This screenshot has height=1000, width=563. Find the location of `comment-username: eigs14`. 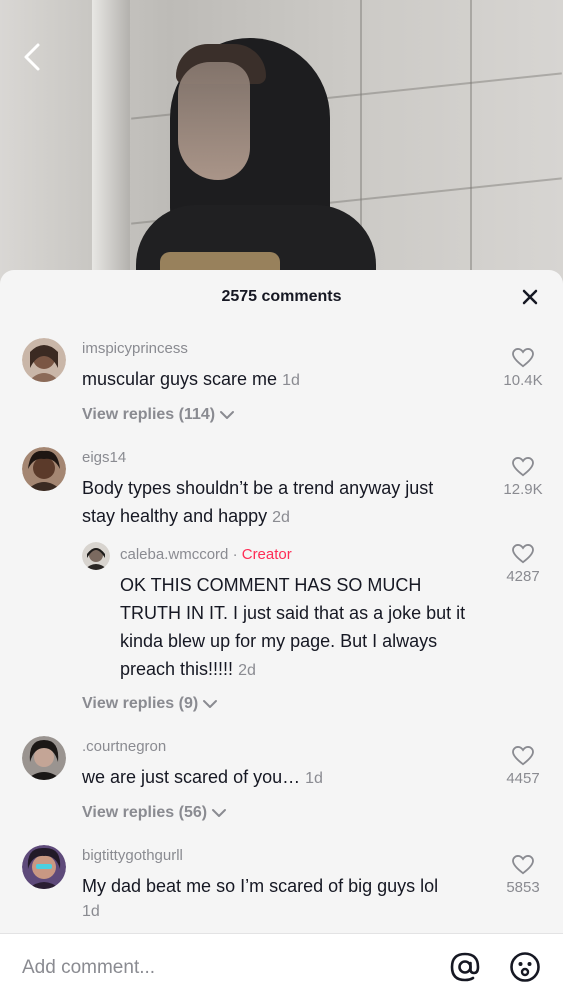

comment-username: eigs14 is located at coordinates (104, 457).